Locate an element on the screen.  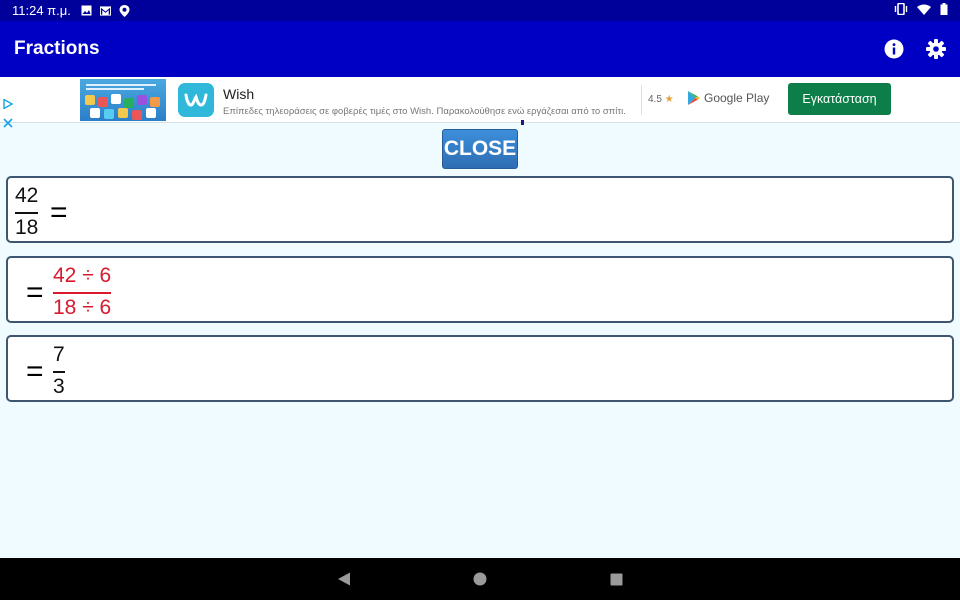
status-notification-icons is located at coordinates (105, 10).